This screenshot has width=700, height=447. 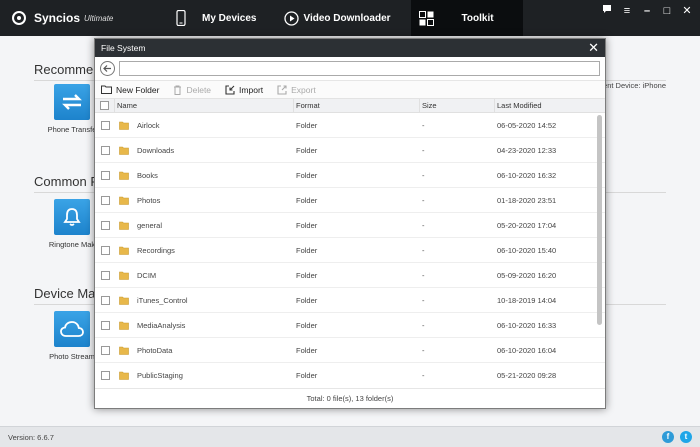 I want to click on close-icon: ✕, so click(x=593, y=48).